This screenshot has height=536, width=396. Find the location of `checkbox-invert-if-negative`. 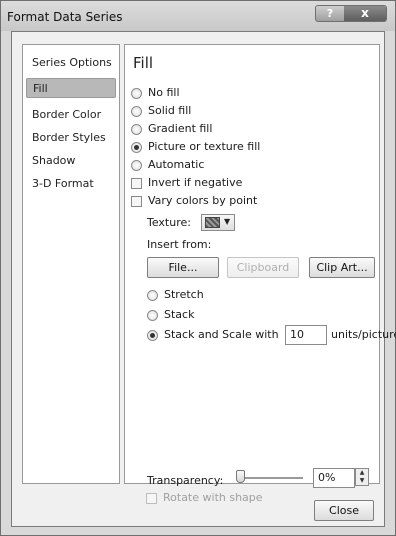

checkbox-invert-if-negative is located at coordinates (136, 183).